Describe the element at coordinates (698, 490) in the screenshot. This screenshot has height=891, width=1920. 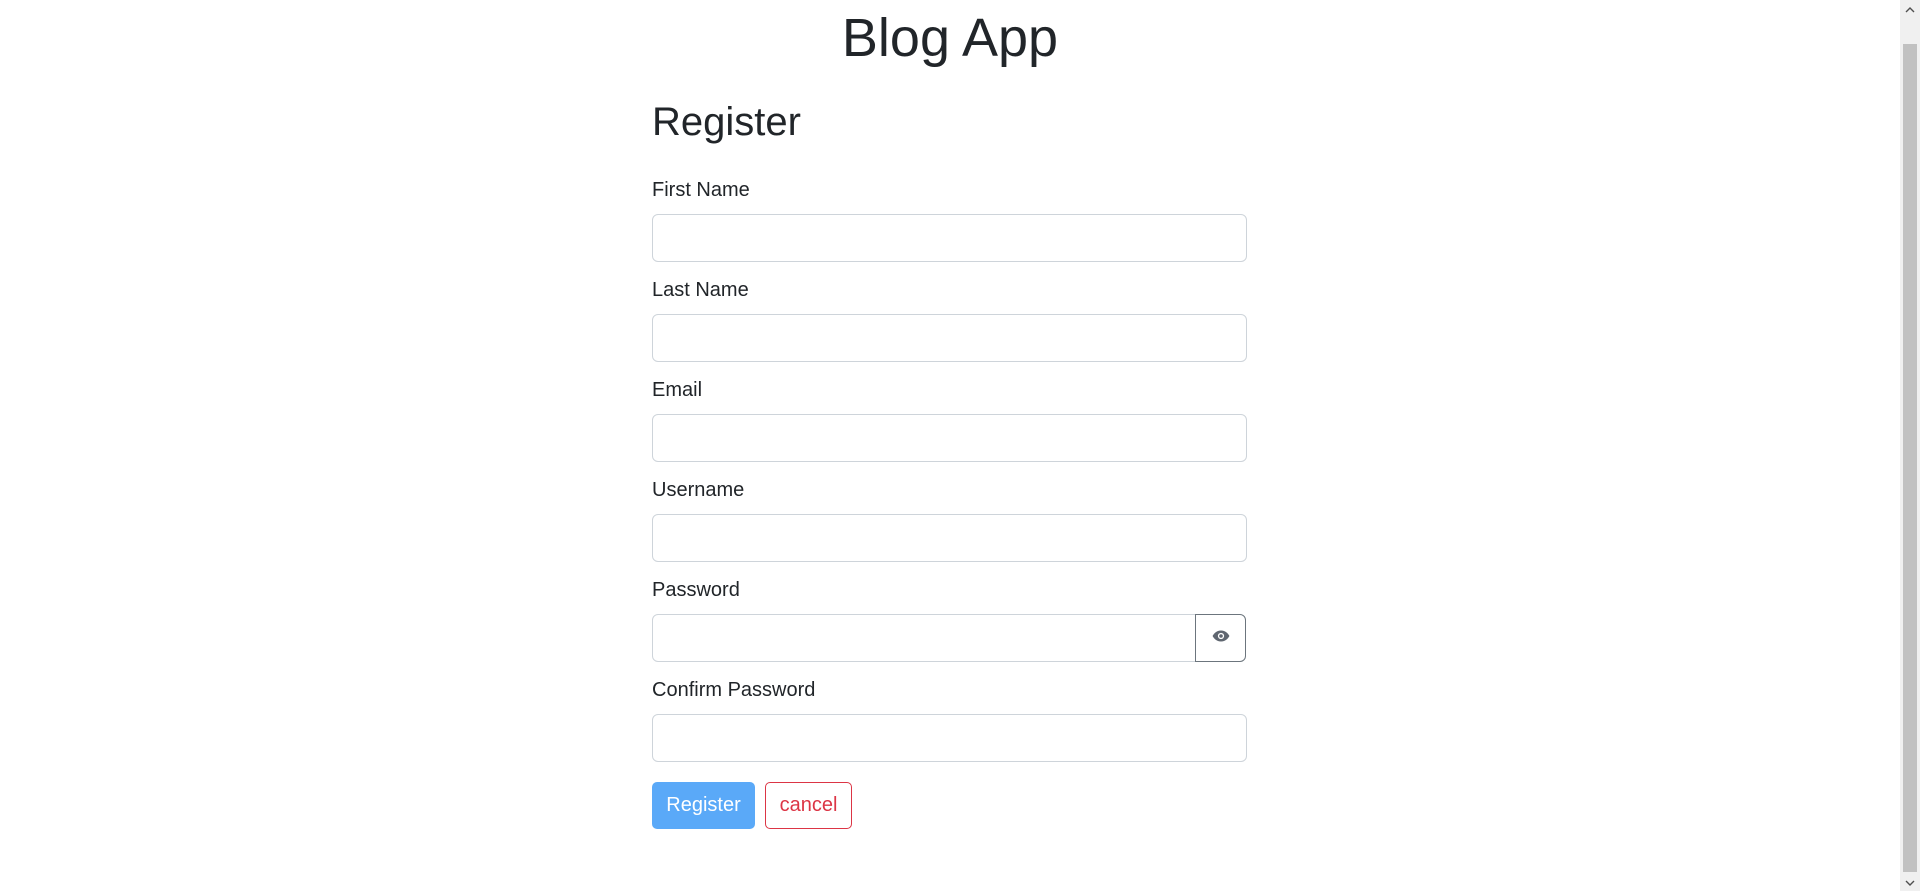
I see `username-label: Username` at that location.